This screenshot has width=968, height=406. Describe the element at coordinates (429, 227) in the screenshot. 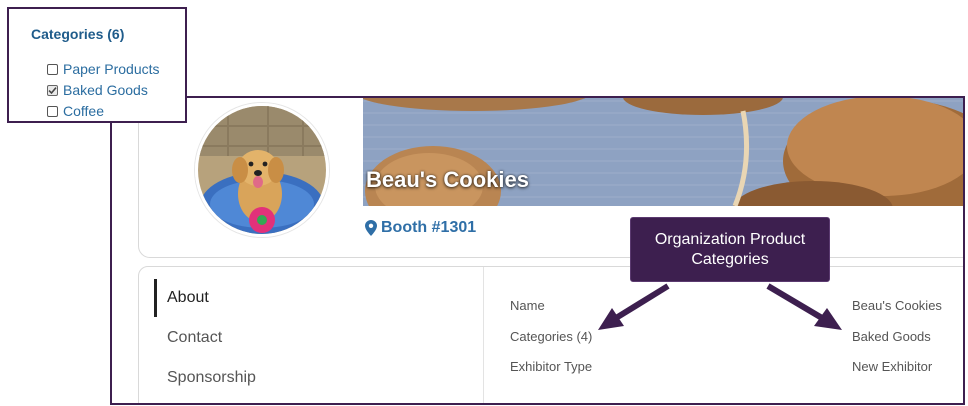

I see `booth-label: Booth #1301` at that location.